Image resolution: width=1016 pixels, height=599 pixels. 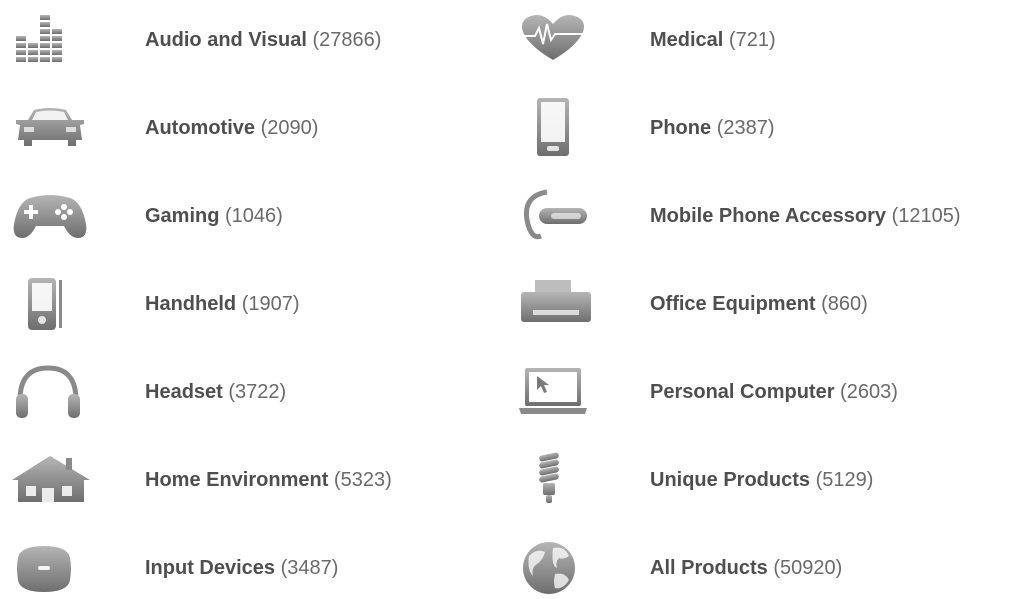 I want to click on house-icon, so click(x=50, y=480).